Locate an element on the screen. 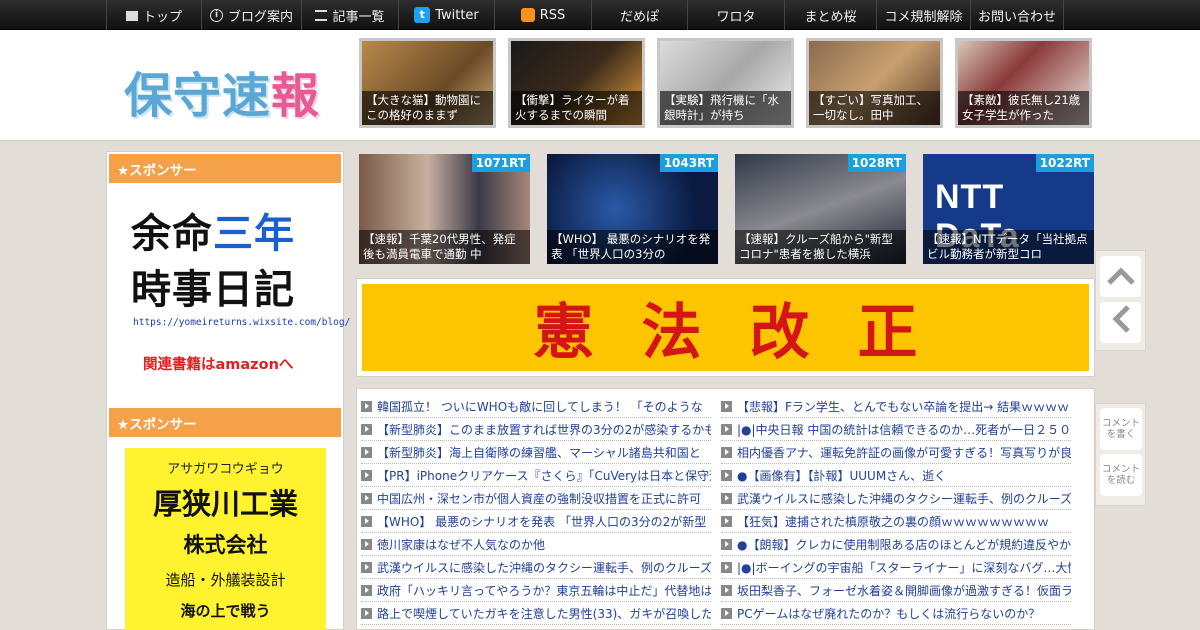 The width and height of the screenshot is (1200, 630). ad-amazon-link: 関連書籍はamazonへ is located at coordinates (218, 363).